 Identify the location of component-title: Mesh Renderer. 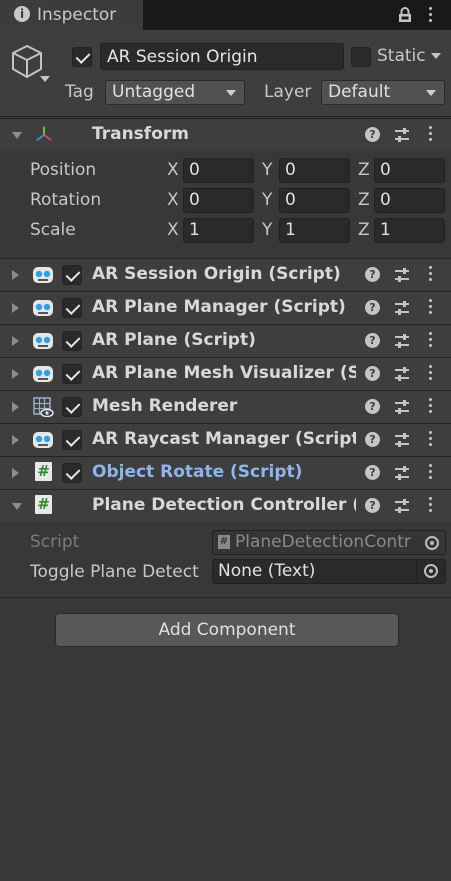
(165, 406).